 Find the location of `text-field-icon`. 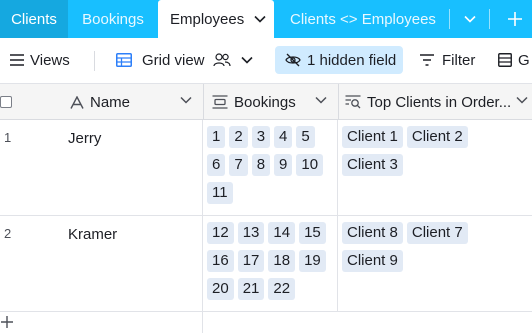

text-field-icon is located at coordinates (77, 102).